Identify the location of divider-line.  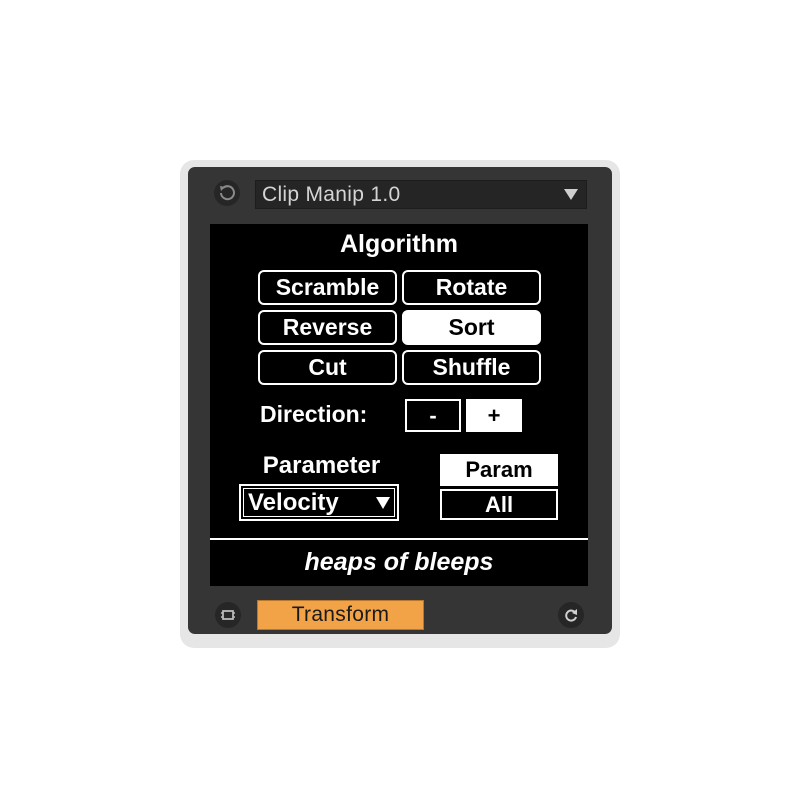
(399, 539).